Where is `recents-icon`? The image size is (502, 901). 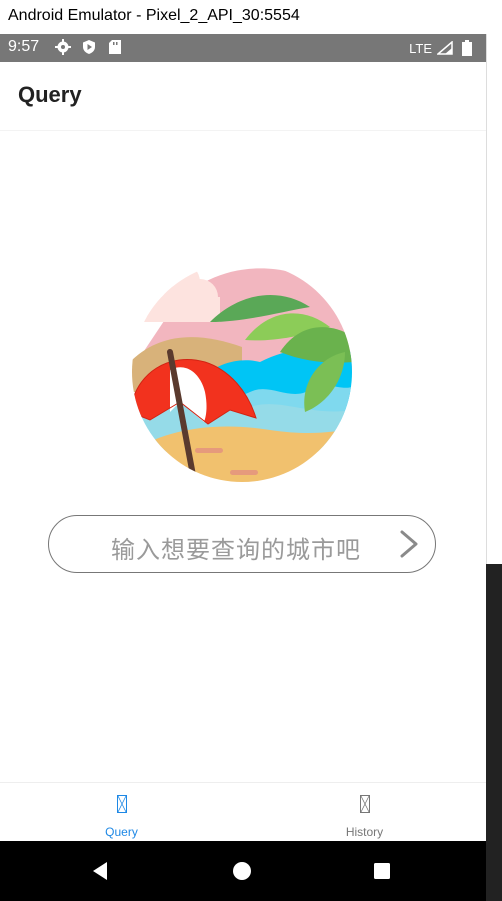 recents-icon is located at coordinates (382, 871).